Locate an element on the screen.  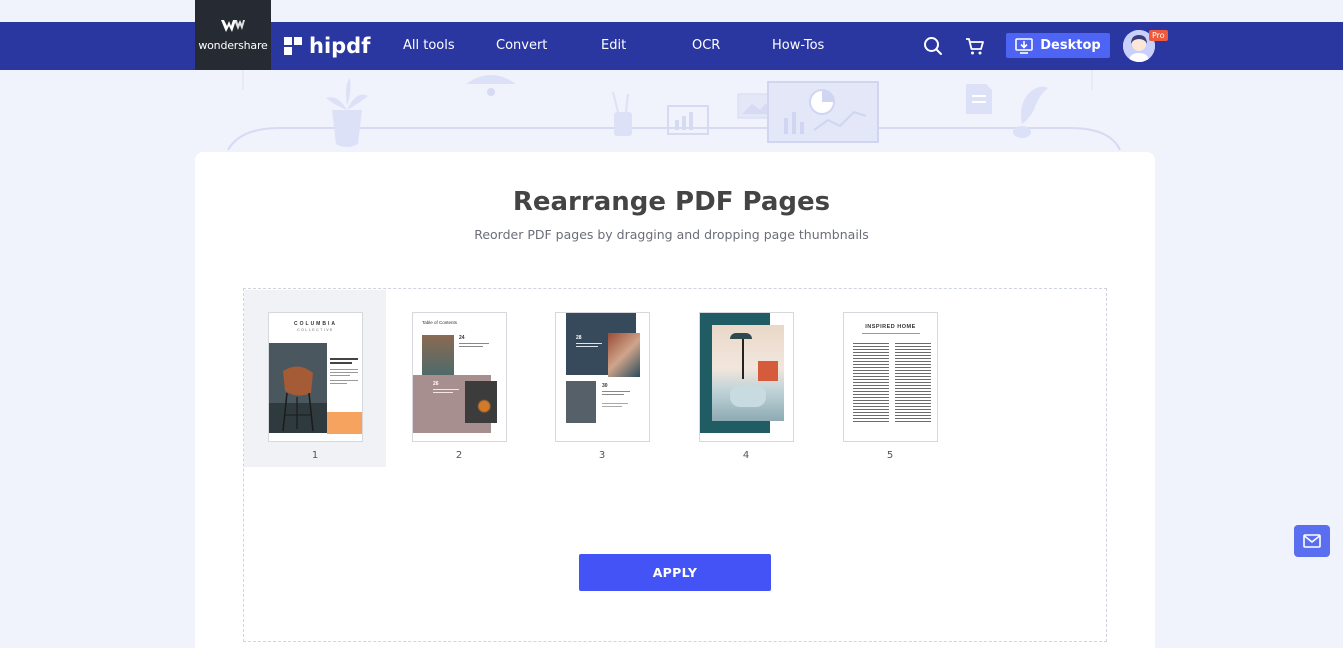
wondershare-logo: wondershare is located at coordinates (233, 35).